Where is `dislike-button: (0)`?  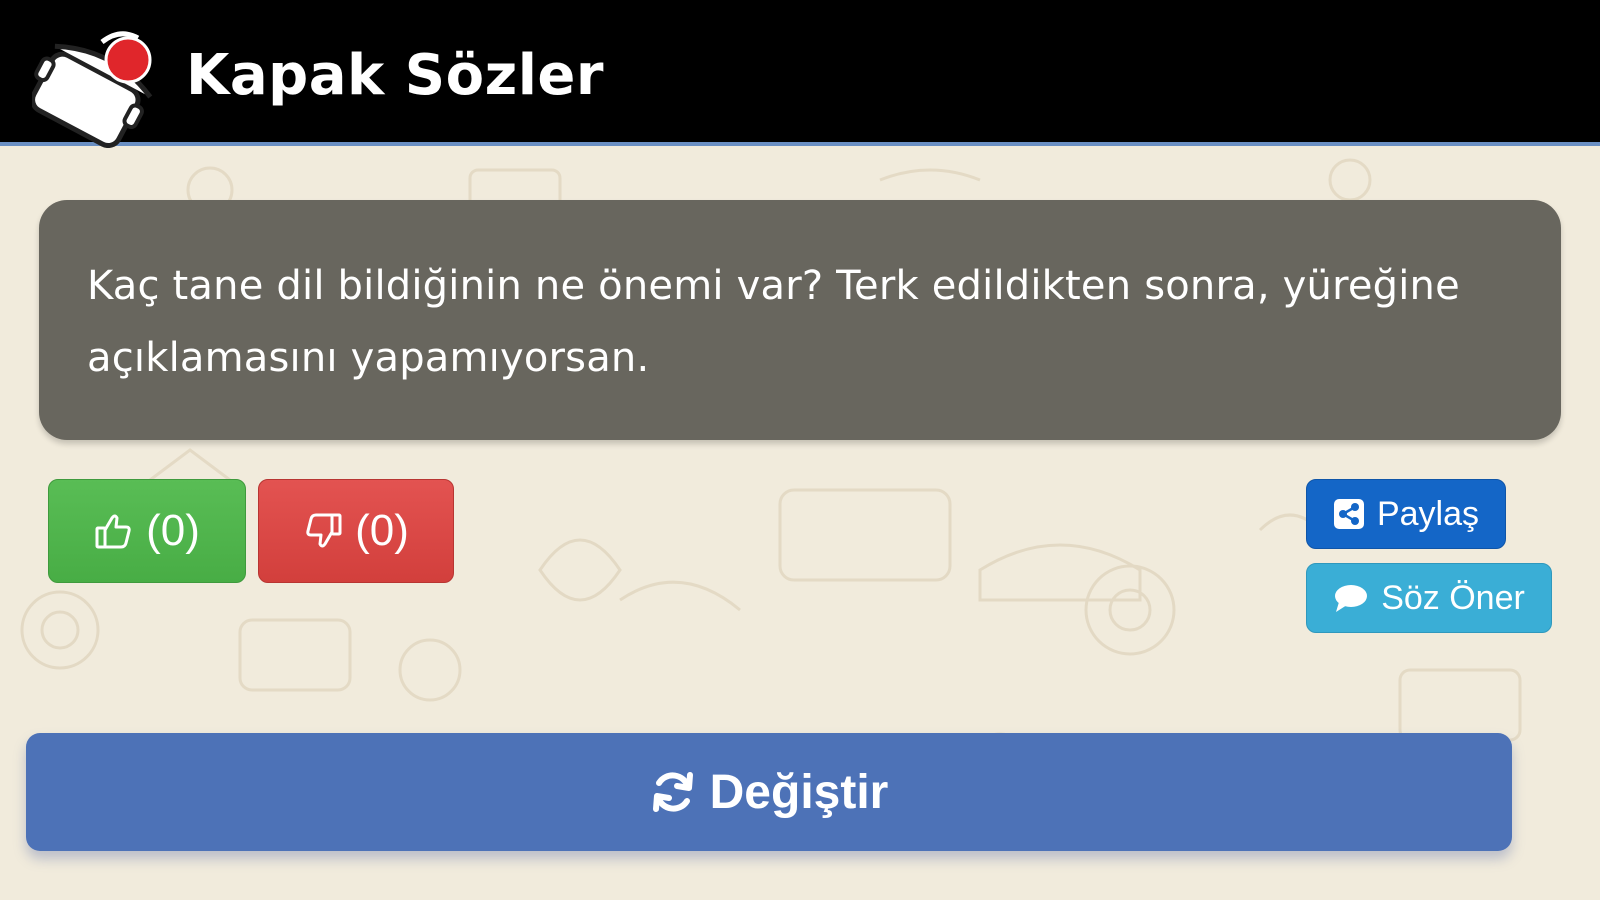
dislike-button: (0) is located at coordinates (356, 531).